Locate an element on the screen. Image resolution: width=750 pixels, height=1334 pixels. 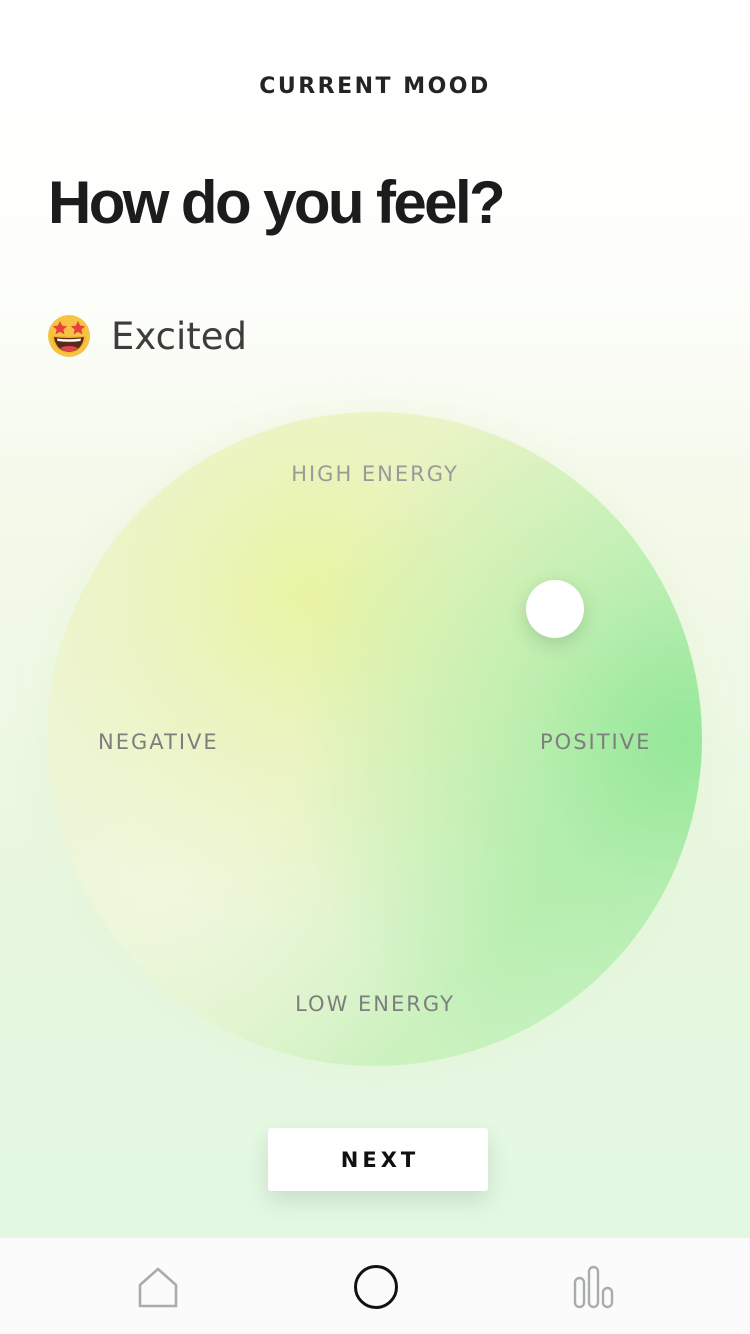
mood-label: Excited is located at coordinates (179, 336).